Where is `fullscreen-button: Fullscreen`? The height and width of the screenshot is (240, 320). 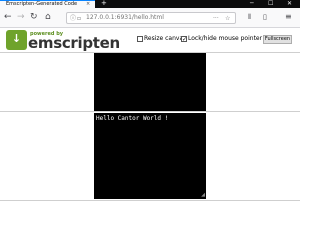 fullscreen-button: Fullscreen is located at coordinates (277, 39).